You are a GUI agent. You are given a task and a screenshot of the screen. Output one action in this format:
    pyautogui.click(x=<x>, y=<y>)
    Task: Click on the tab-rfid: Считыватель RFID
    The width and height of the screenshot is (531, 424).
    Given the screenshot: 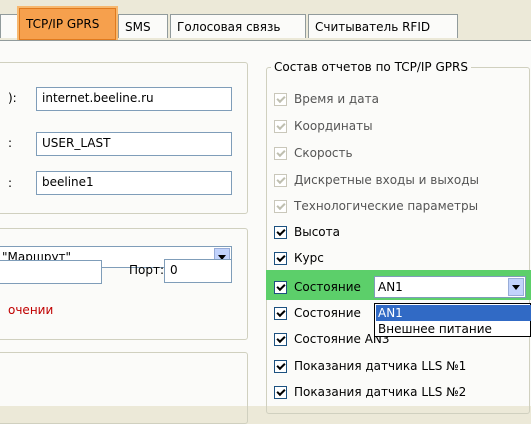 What is the action you would take?
    pyautogui.click(x=383, y=26)
    